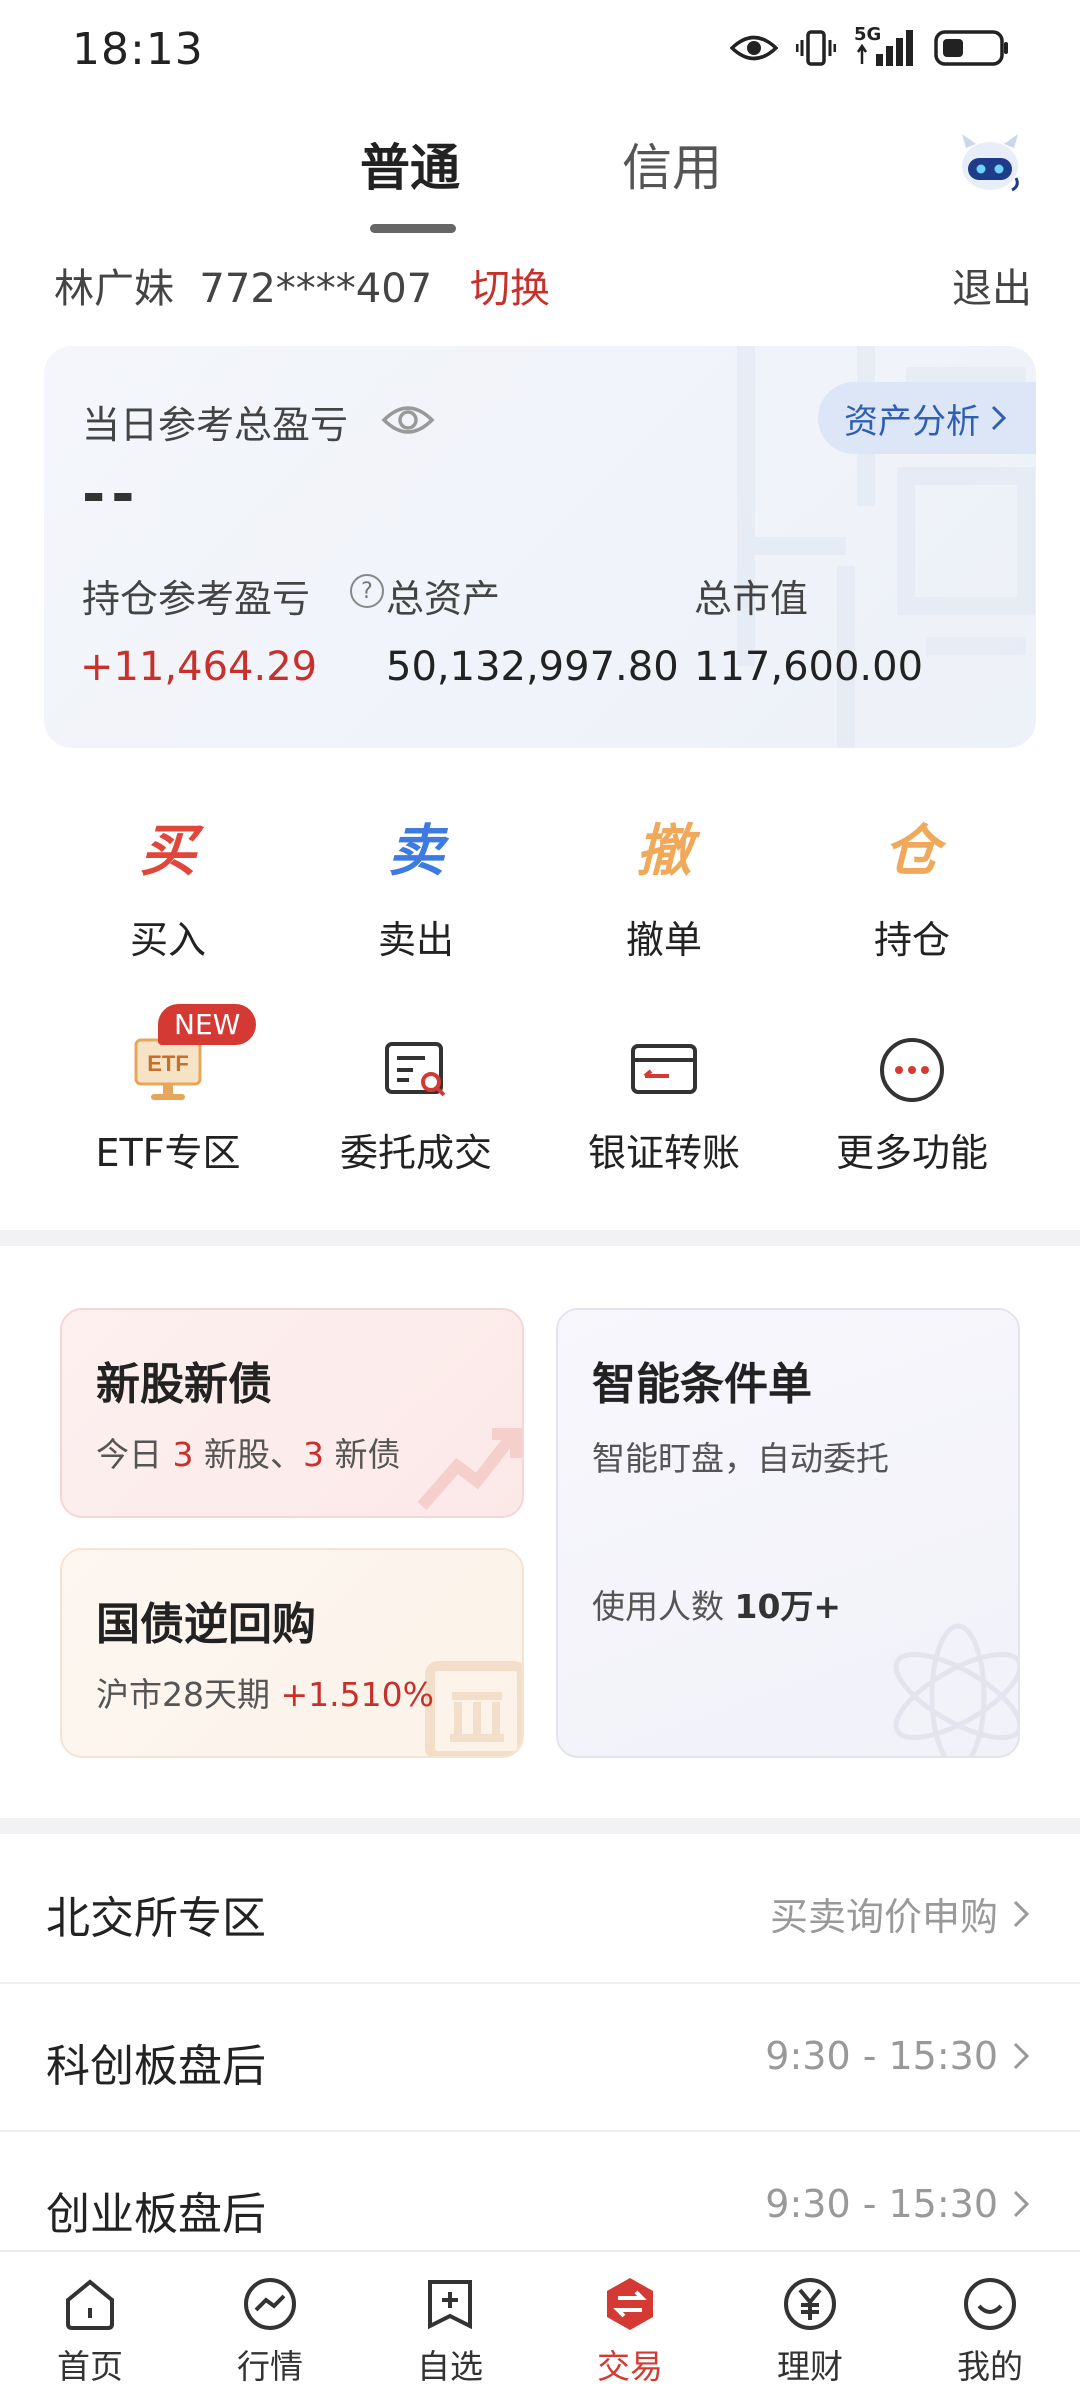 The height and width of the screenshot is (2400, 1080). Describe the element at coordinates (664, 1069) in the screenshot. I see `bank-card-icon` at that location.